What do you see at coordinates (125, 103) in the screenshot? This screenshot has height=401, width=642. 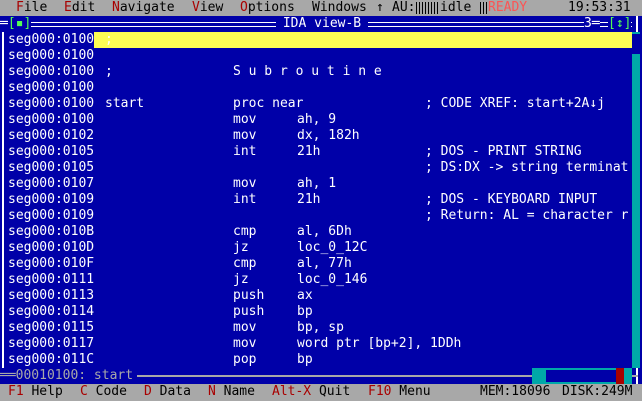 I see `line-label: start` at bounding box center [125, 103].